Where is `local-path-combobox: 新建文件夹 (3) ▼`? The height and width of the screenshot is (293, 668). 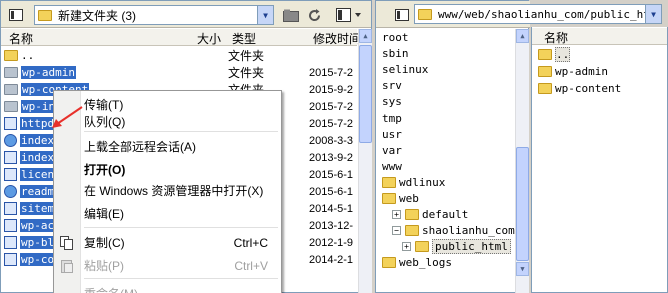
local-path-combobox: 新建文件夹 (3) ▼ is located at coordinates (154, 15).